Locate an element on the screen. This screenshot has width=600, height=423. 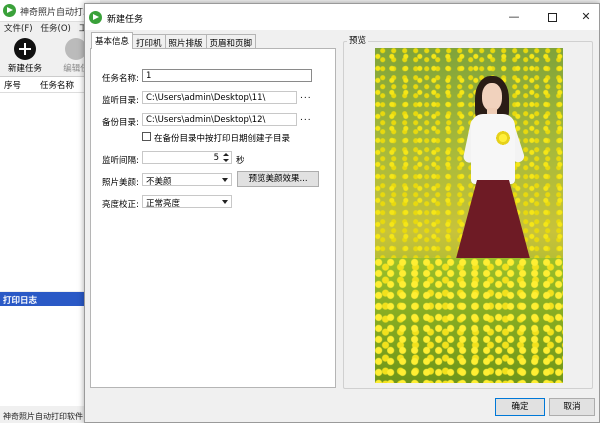
maximize-button is located at coordinates (552, 17).